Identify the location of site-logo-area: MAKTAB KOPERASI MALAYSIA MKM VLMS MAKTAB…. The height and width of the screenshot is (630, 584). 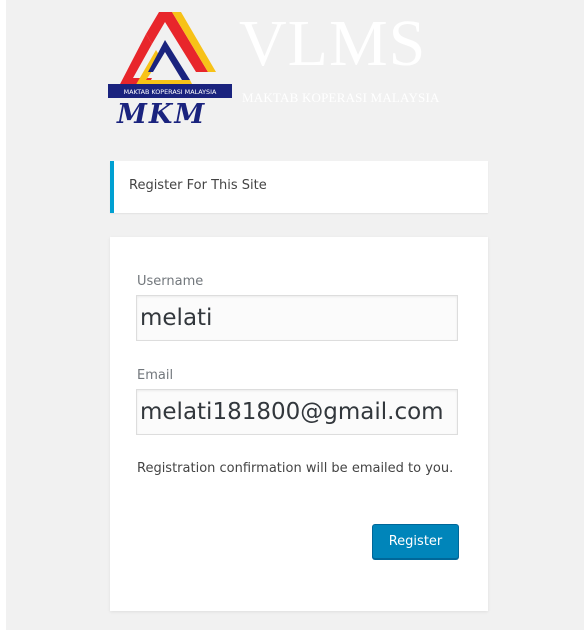
(298, 70).